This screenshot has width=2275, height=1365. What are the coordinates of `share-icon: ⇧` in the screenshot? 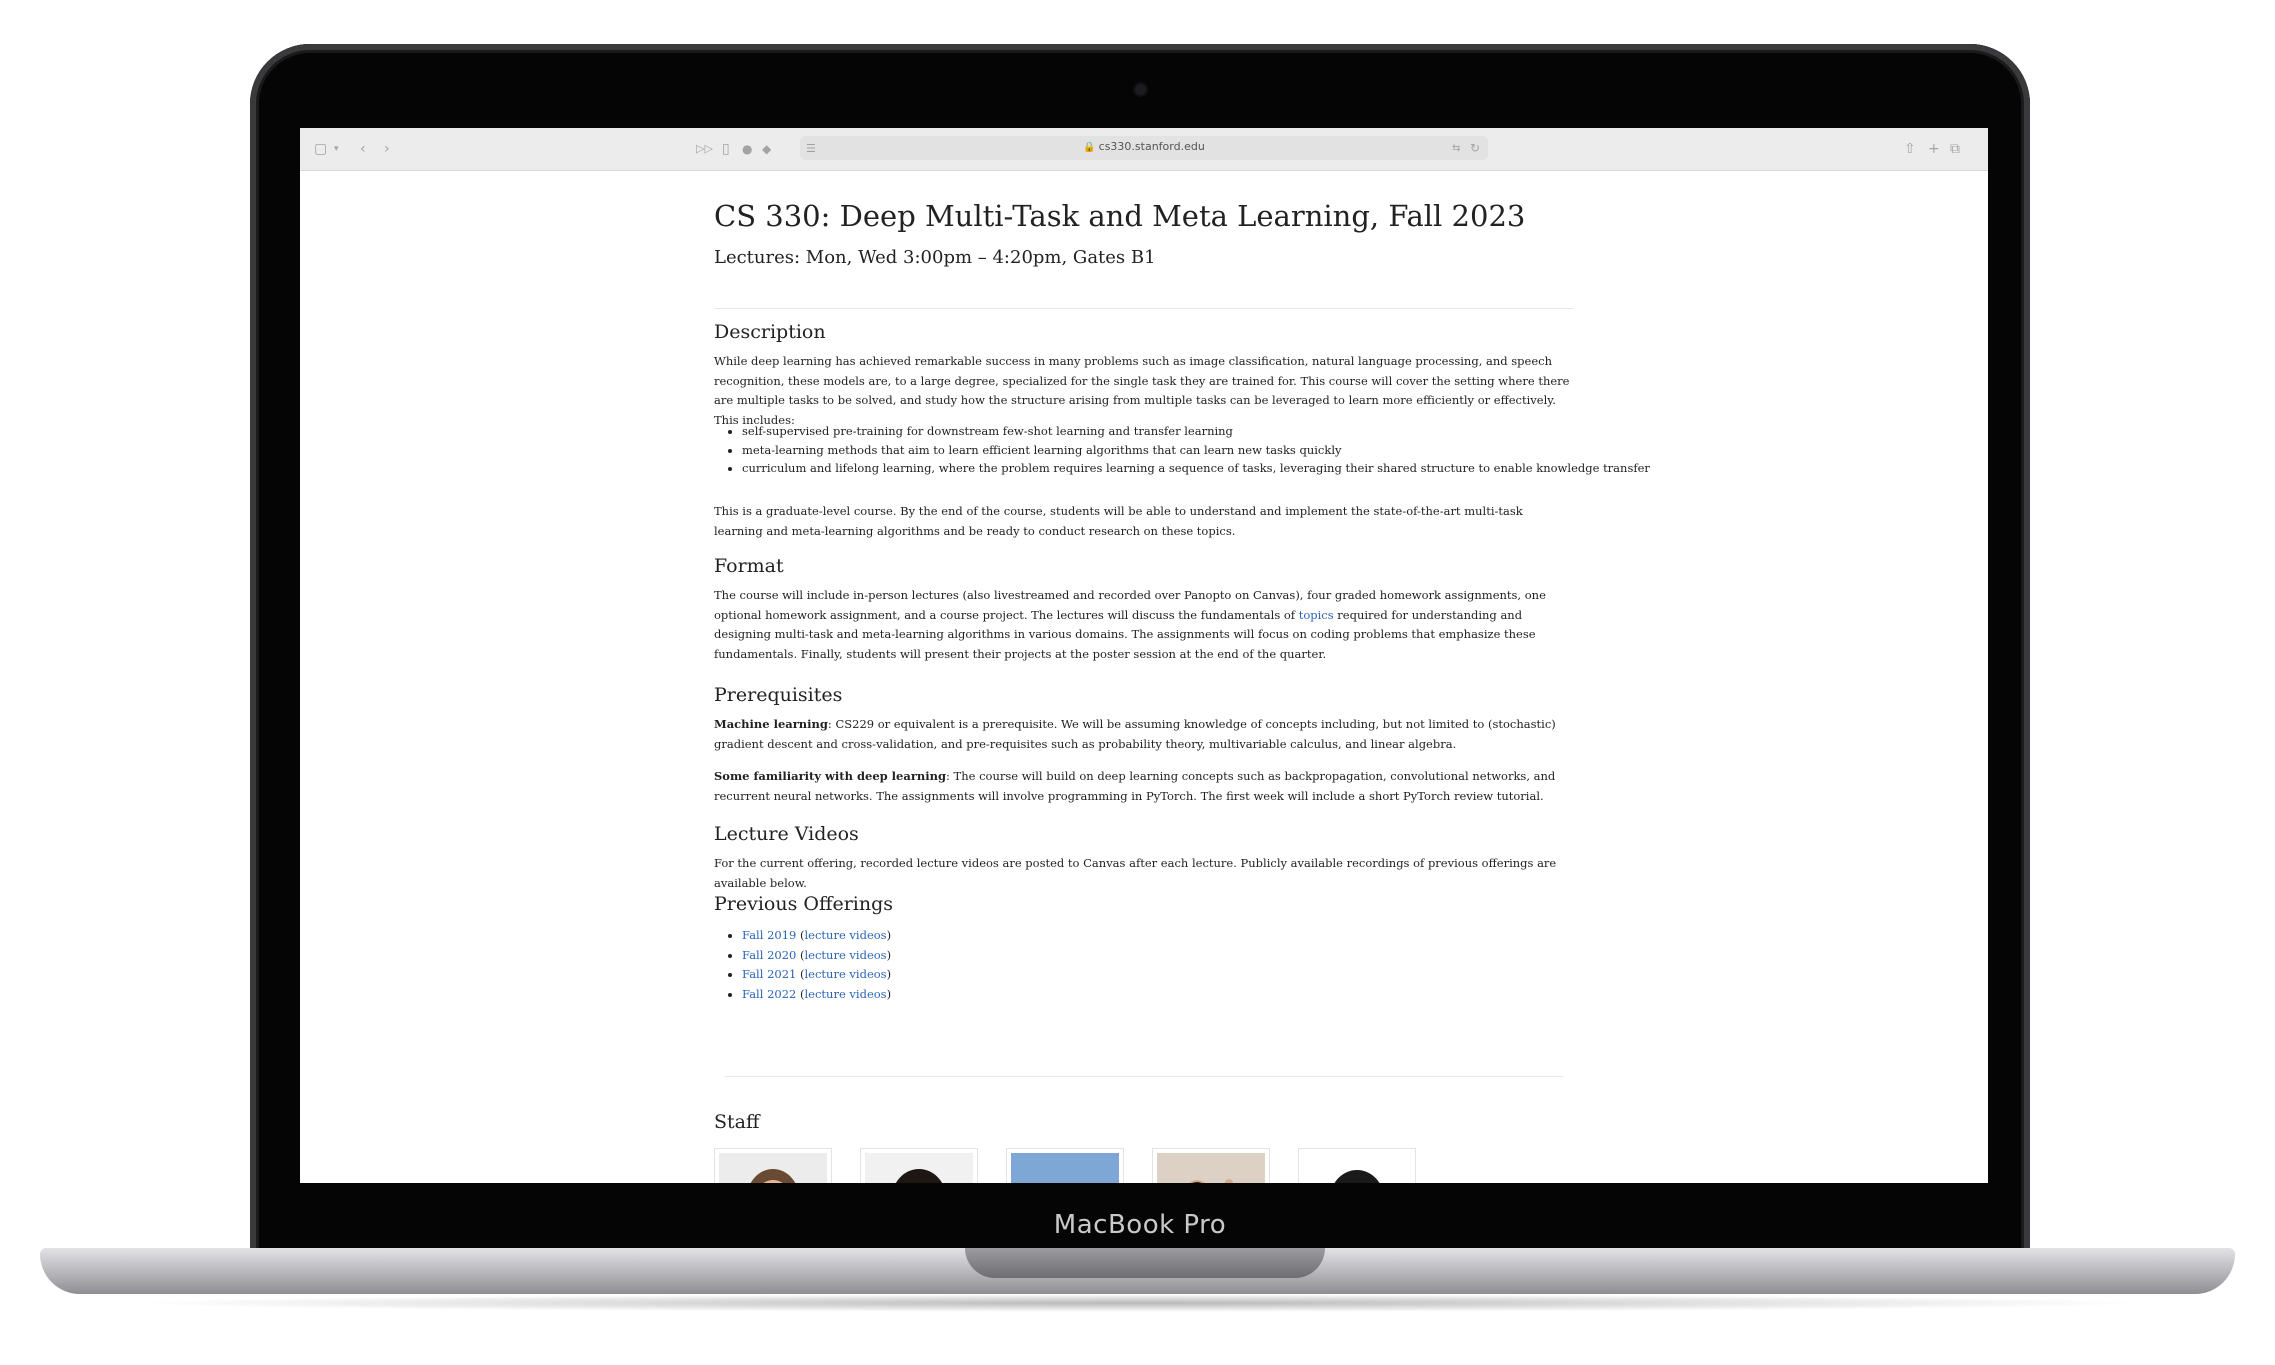 It's located at (1910, 149).